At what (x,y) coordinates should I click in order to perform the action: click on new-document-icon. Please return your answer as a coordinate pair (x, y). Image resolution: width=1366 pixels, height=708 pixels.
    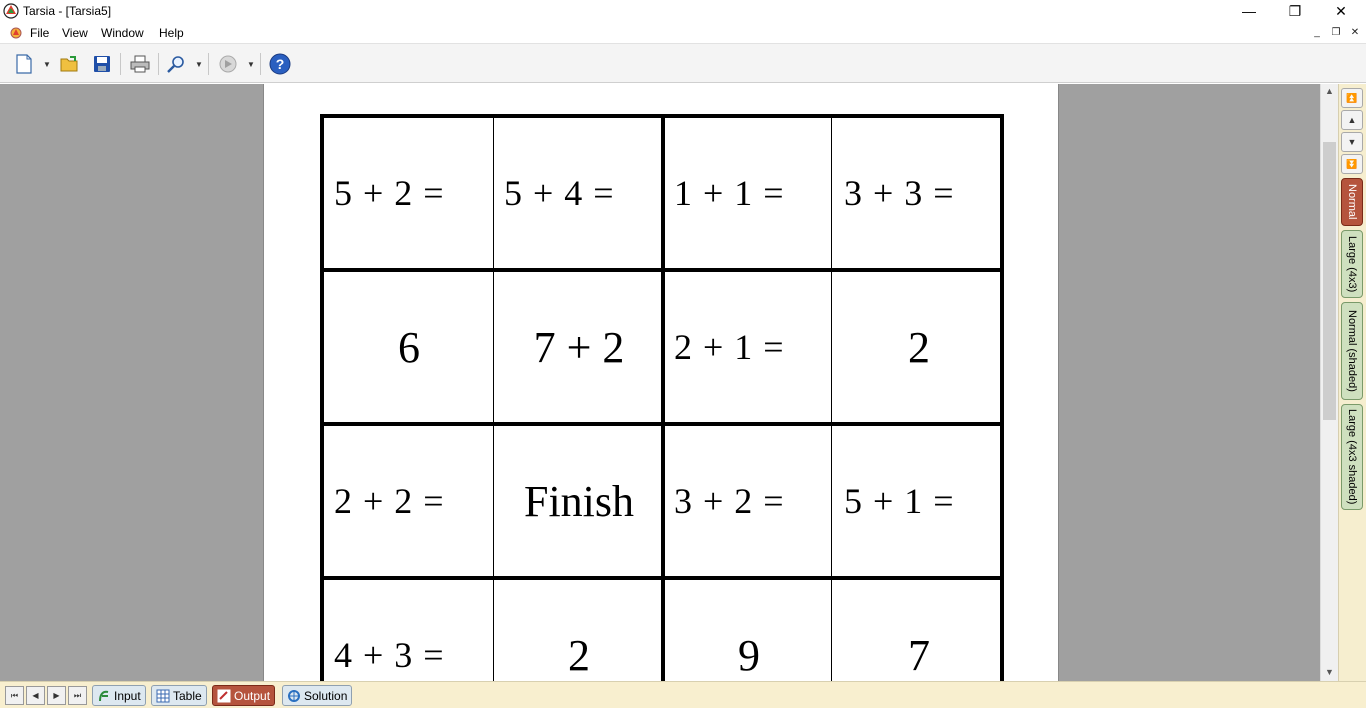
    Looking at the image, I should click on (24, 64).